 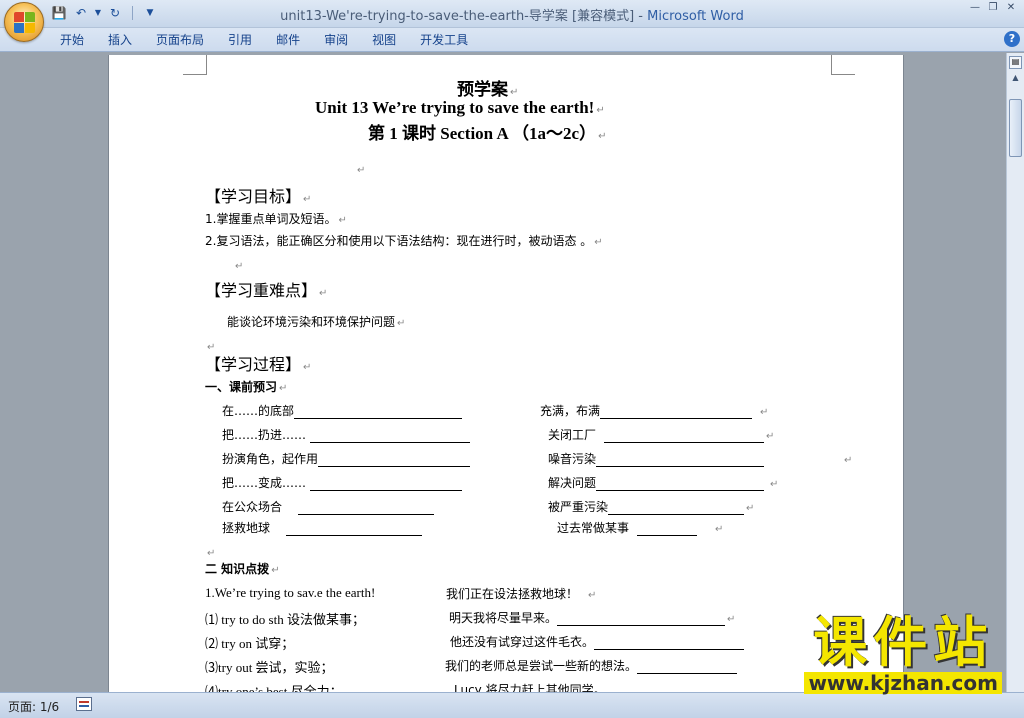 What do you see at coordinates (1015, 372) in the screenshot?
I see `vertical-scrollbar: ▤ ▲` at bounding box center [1015, 372].